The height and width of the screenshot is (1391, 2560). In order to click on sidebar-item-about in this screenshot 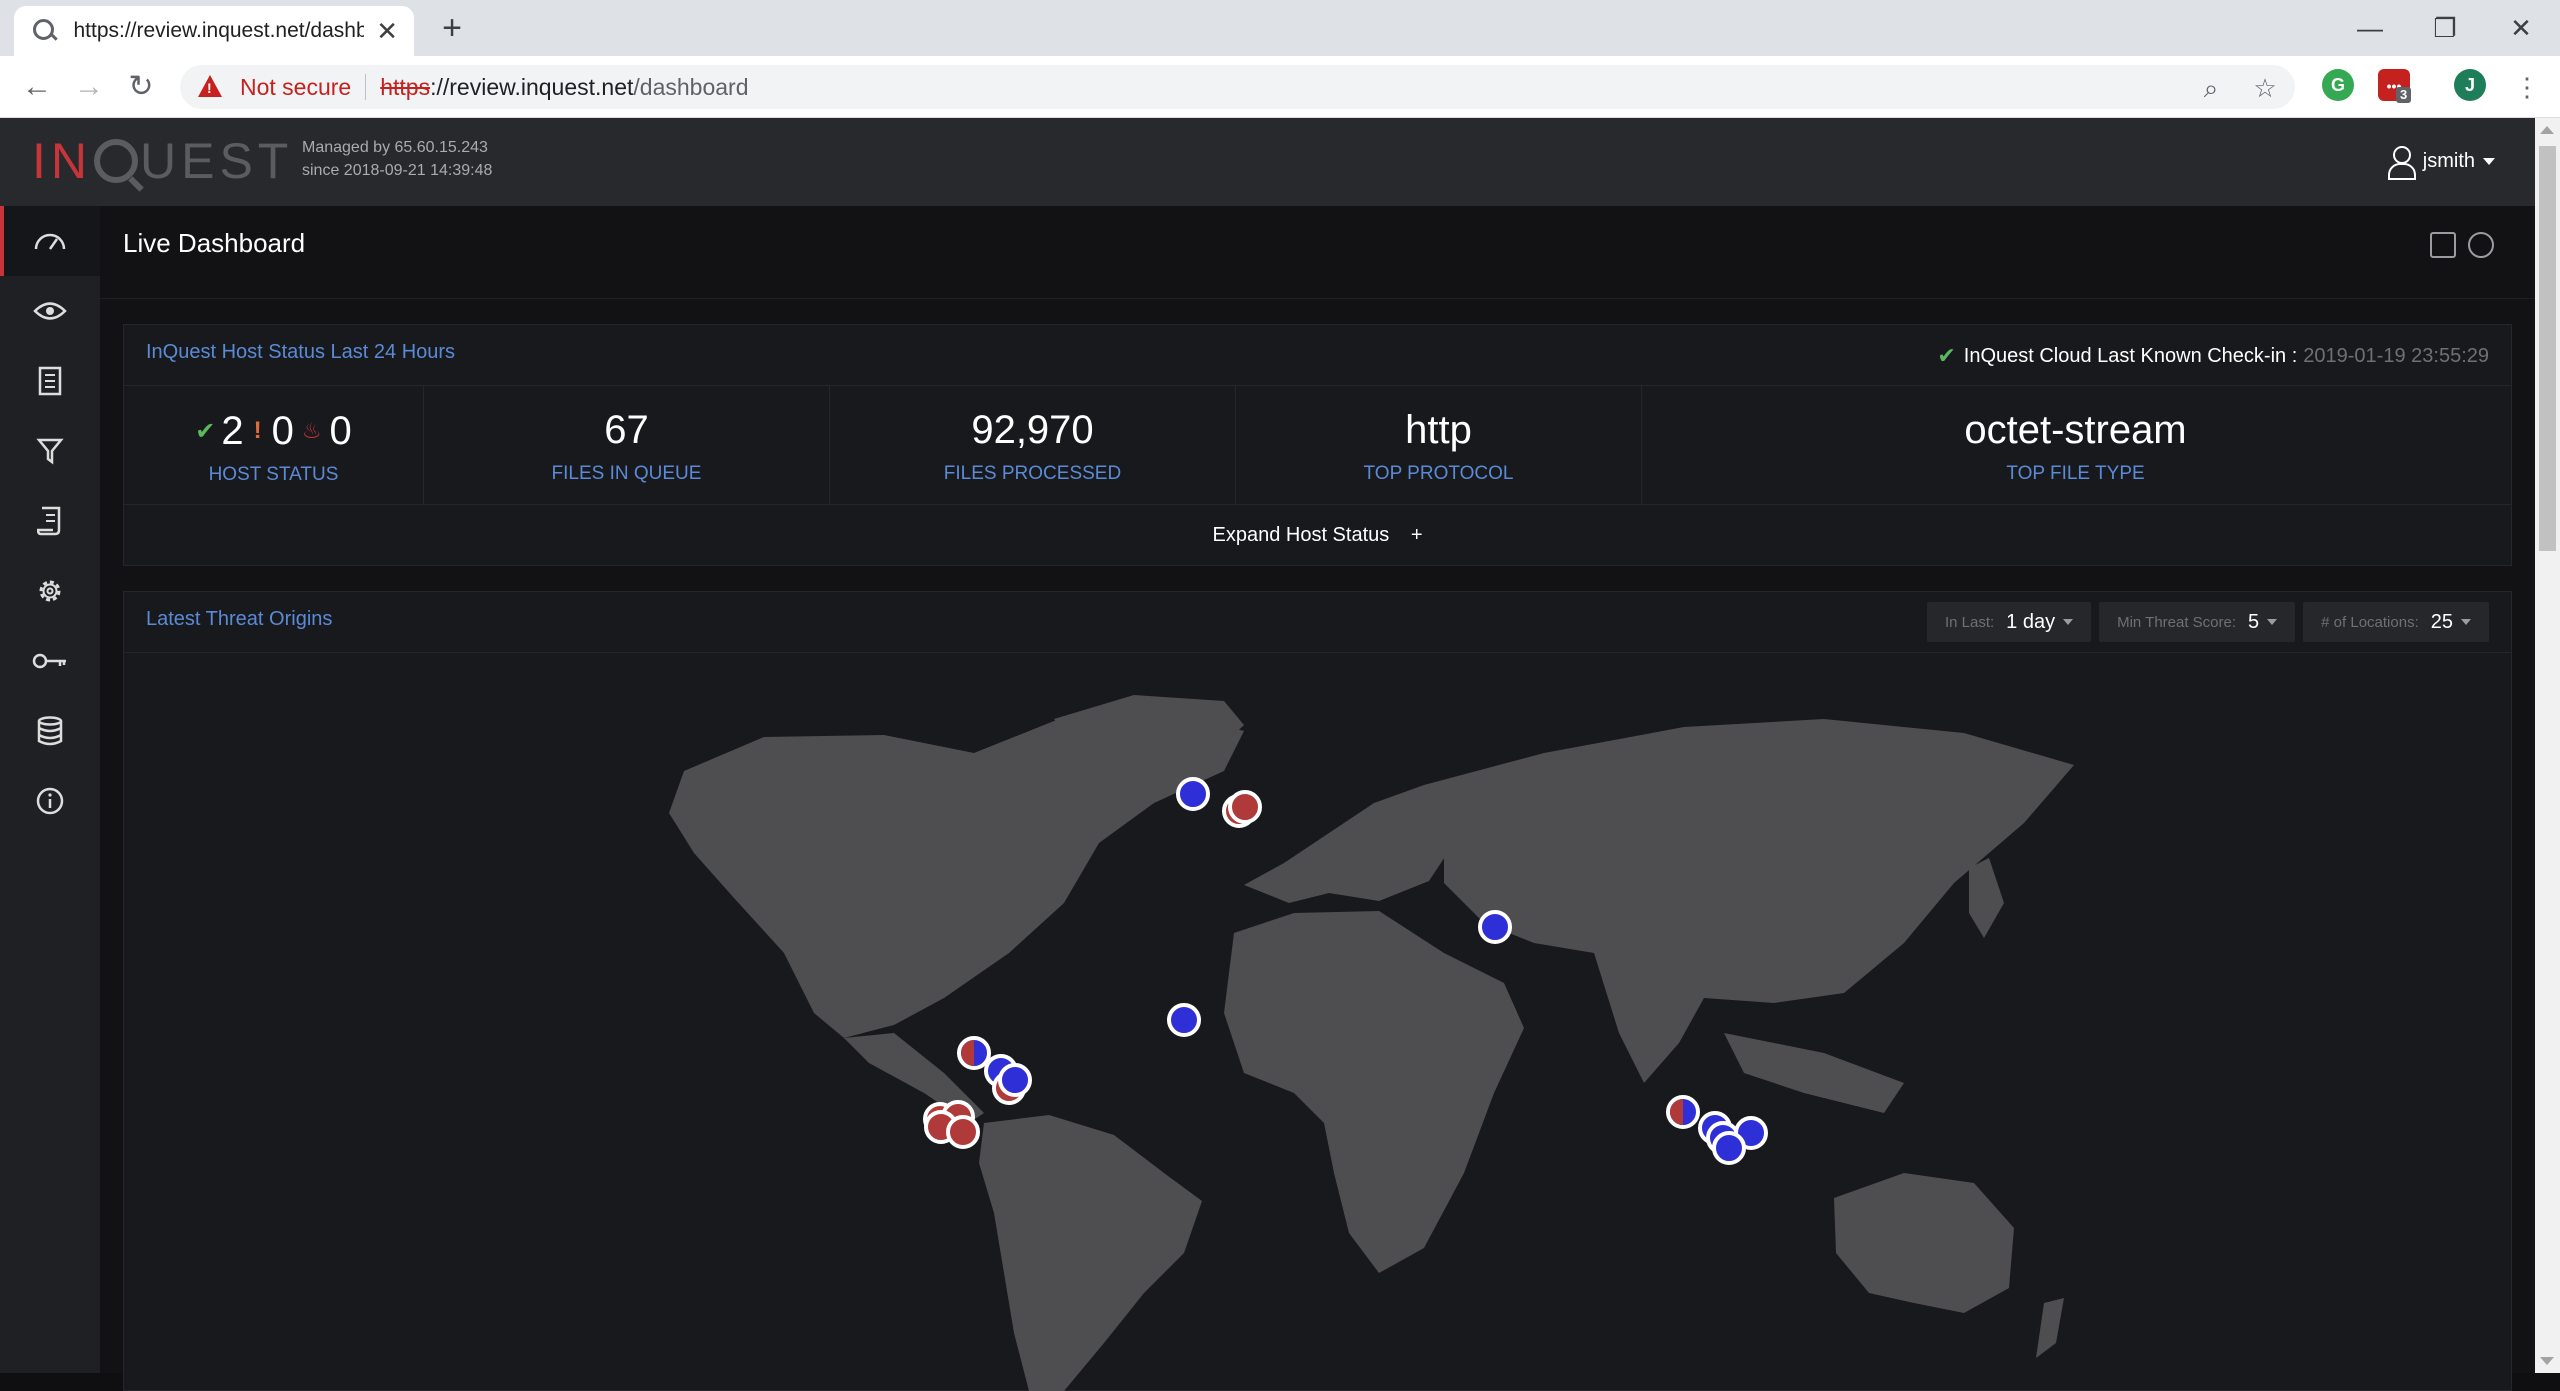, I will do `click(50, 801)`.